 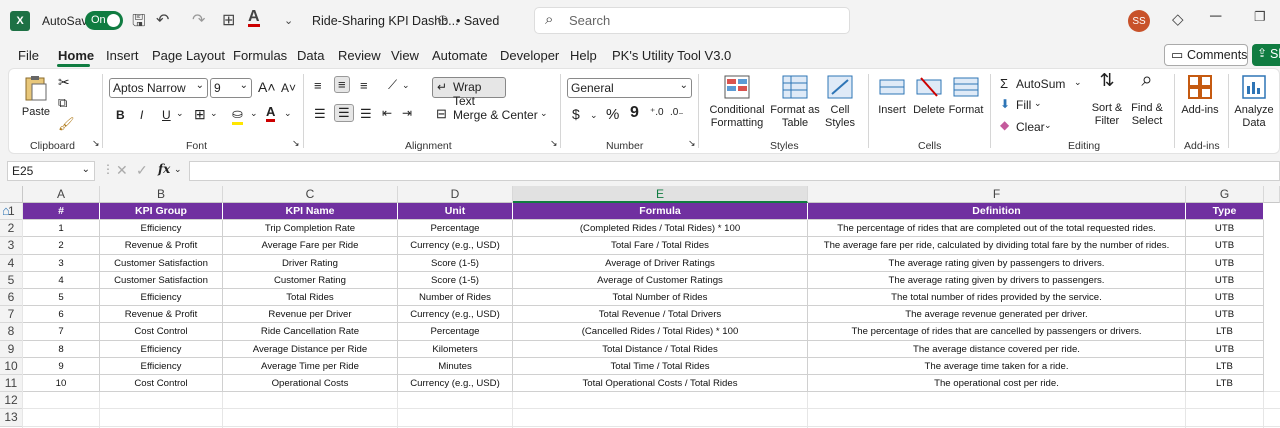 I want to click on copy-icon: ⧉, so click(x=62, y=103).